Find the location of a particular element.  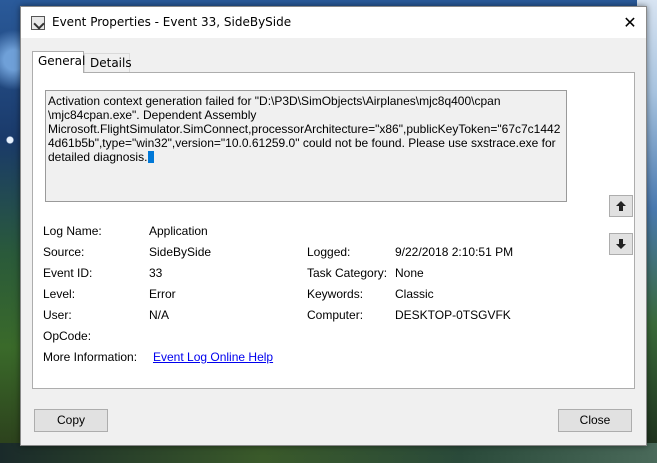

desktop-background-bottom is located at coordinates (328, 453).